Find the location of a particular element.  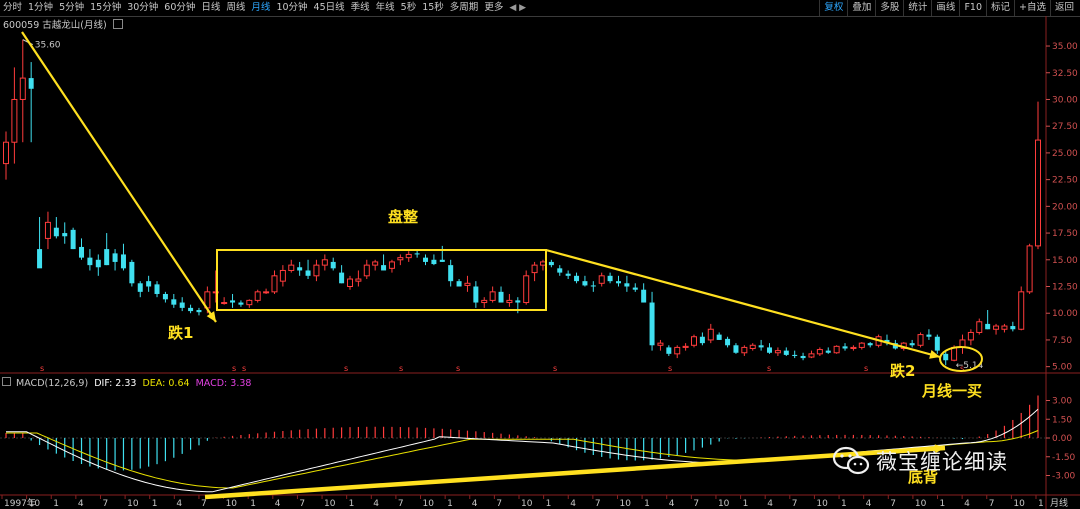

monthly-buy-label: 月线一买 is located at coordinates (951, 391).